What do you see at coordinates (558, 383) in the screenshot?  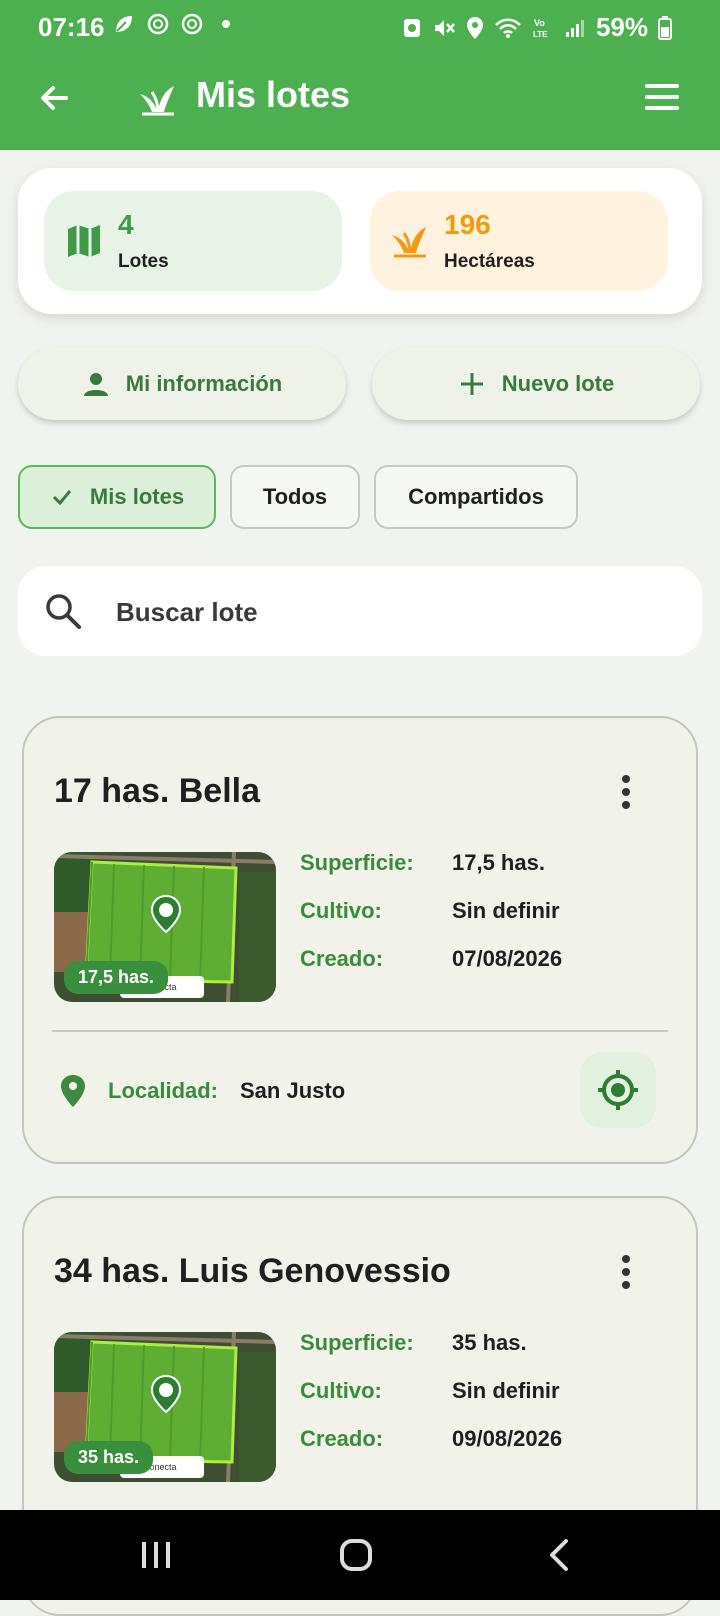 I see `nuevo-lote-label: Nuevo lote` at bounding box center [558, 383].